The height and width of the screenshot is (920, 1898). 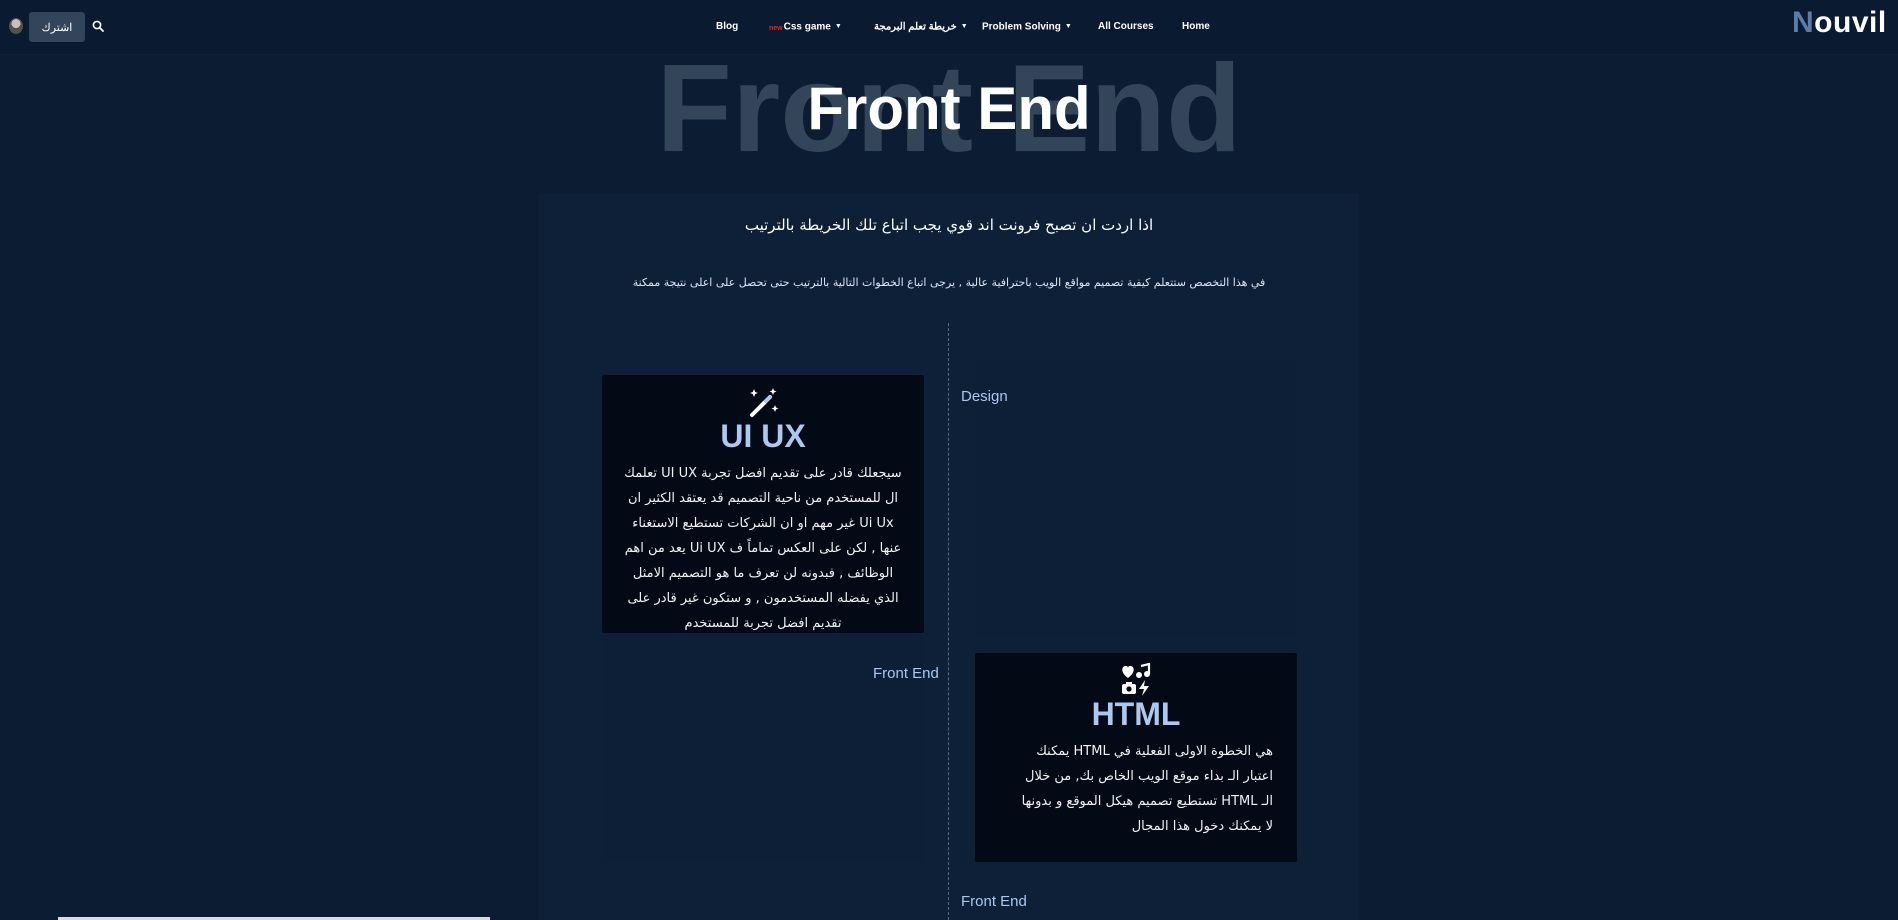 I want to click on roadmap-shade, so click(x=1136, y=499).